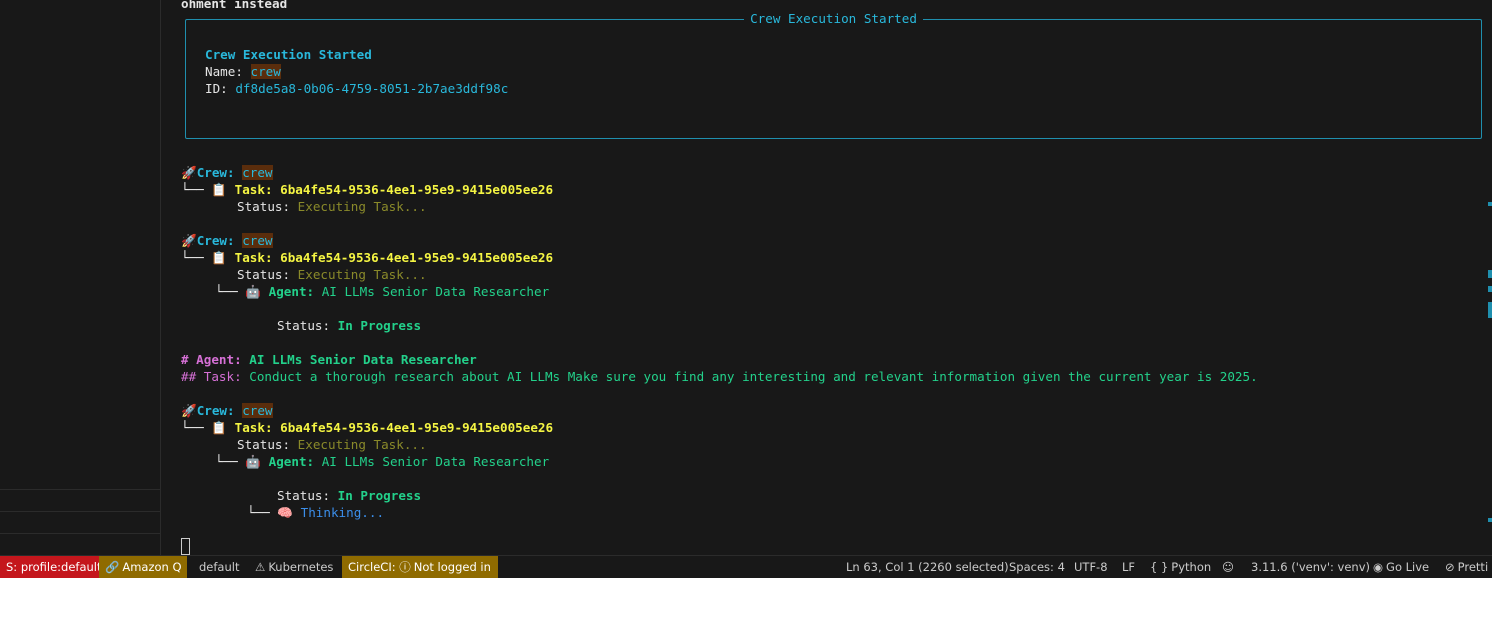 Image resolution: width=1492 pixels, height=628 pixels. What do you see at coordinates (927, 567) in the screenshot?
I see `cursor-position-item: Ln 63, Col 1 (2260 selected)` at bounding box center [927, 567].